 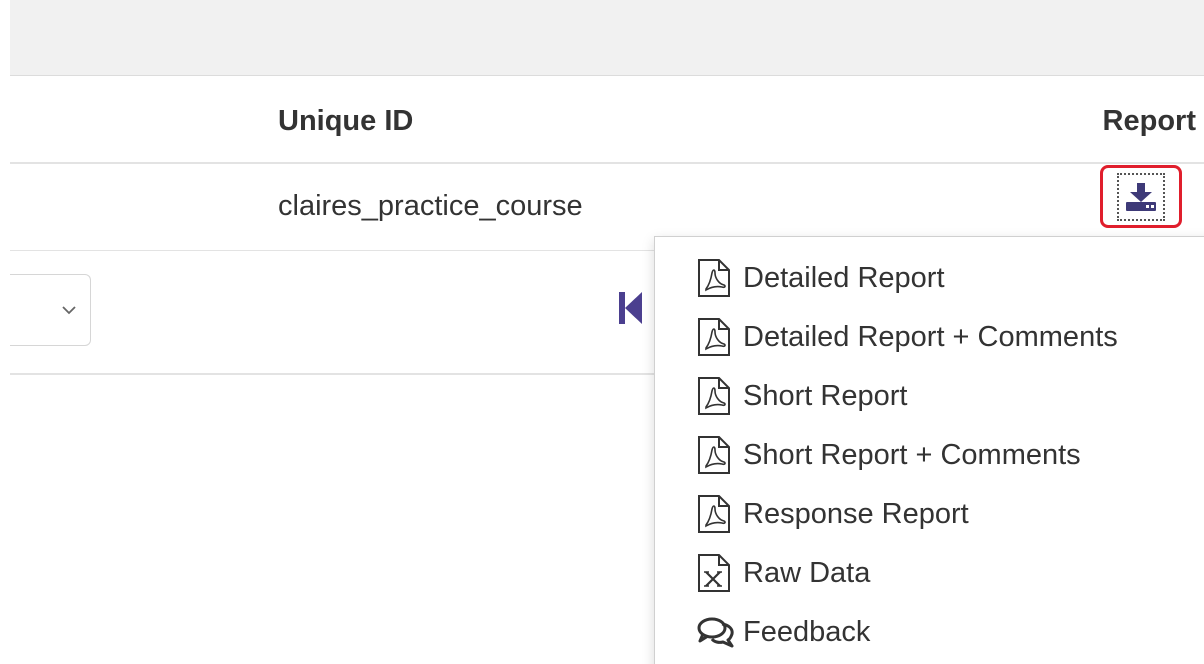 What do you see at coordinates (825, 395) in the screenshot?
I see `menu-item-label: Short Report` at bounding box center [825, 395].